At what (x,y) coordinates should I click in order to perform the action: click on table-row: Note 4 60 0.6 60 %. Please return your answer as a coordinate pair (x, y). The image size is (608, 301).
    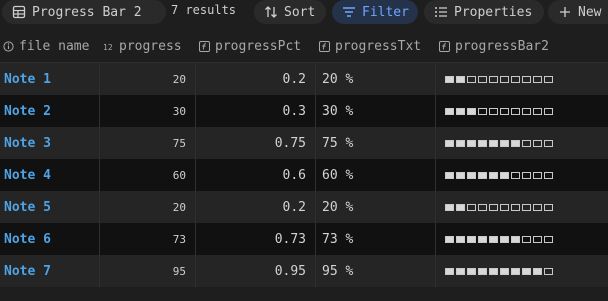
    Looking at the image, I should click on (304, 175).